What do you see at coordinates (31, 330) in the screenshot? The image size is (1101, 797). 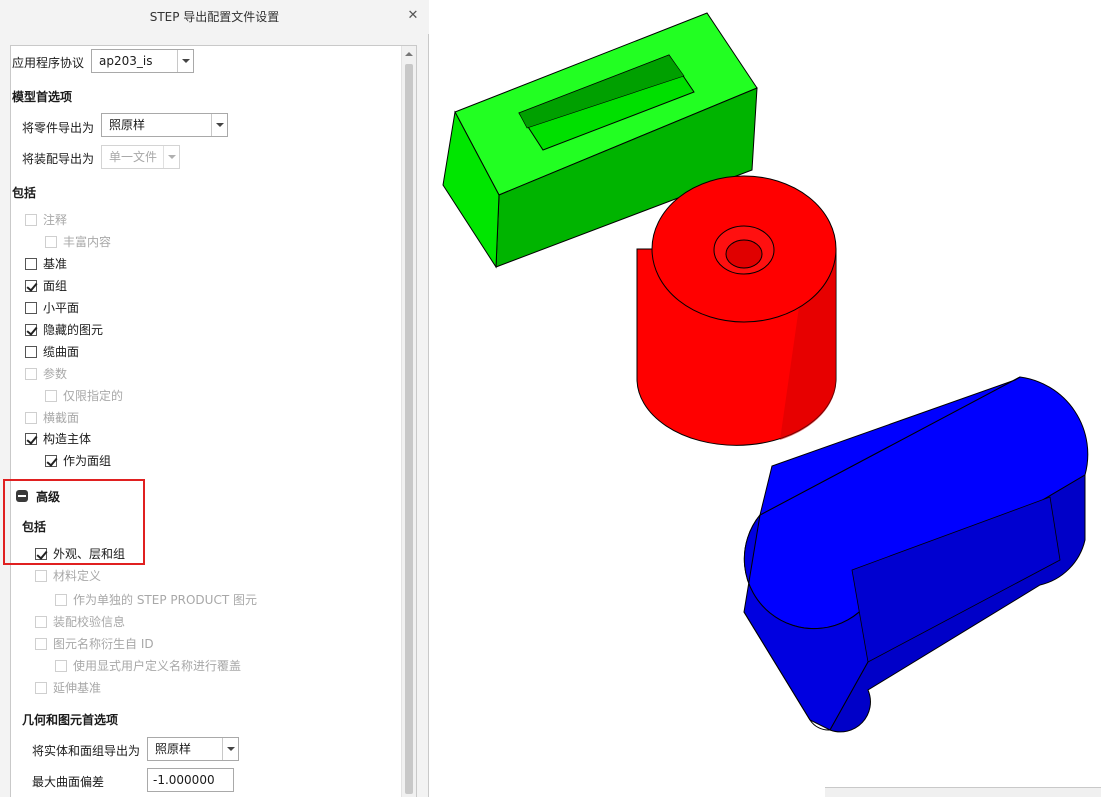 I see `checkbox-hidden-entities` at bounding box center [31, 330].